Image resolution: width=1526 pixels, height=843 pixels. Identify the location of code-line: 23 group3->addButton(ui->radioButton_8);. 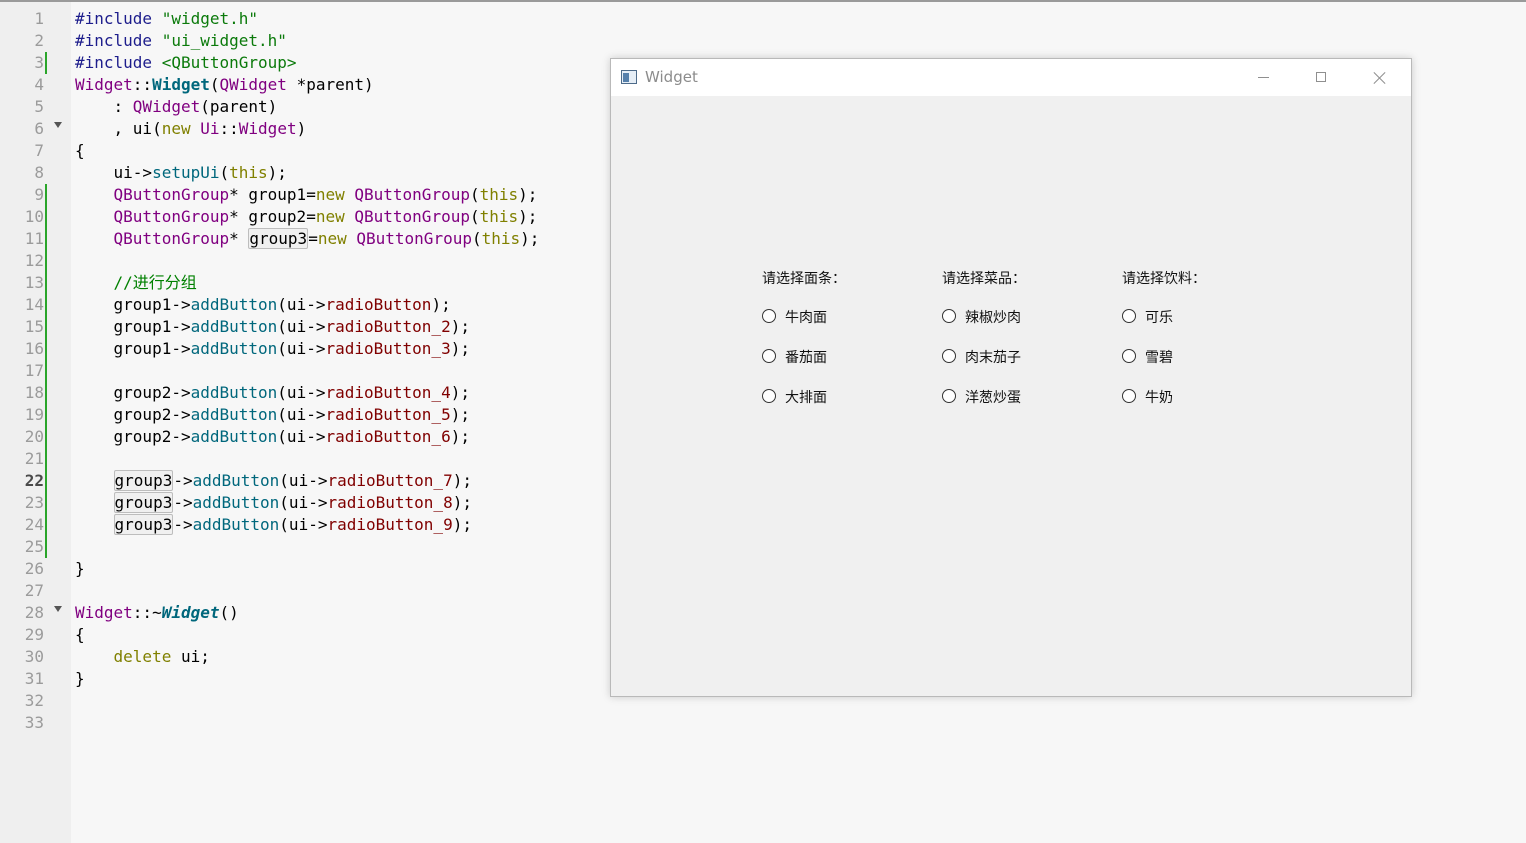
(300, 503).